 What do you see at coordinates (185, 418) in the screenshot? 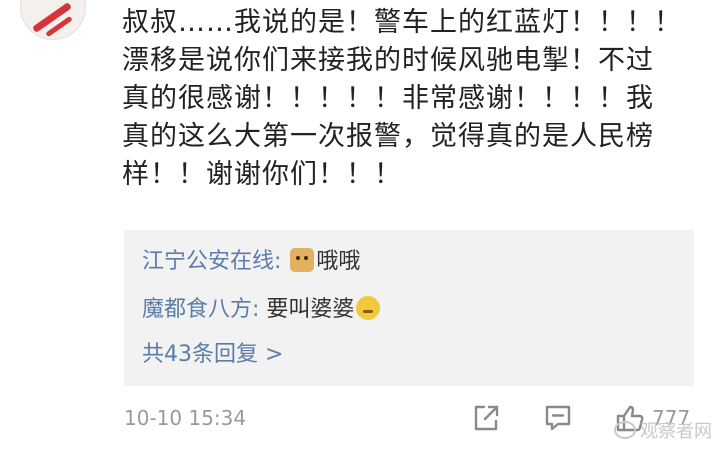
I see `timestamp: 10-10 15:34` at bounding box center [185, 418].